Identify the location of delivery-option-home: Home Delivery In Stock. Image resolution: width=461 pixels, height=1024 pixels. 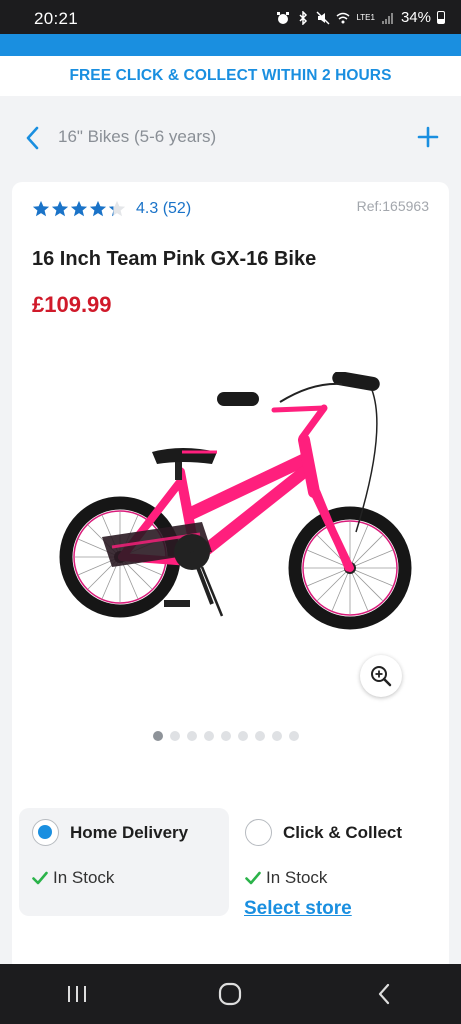
(124, 862).